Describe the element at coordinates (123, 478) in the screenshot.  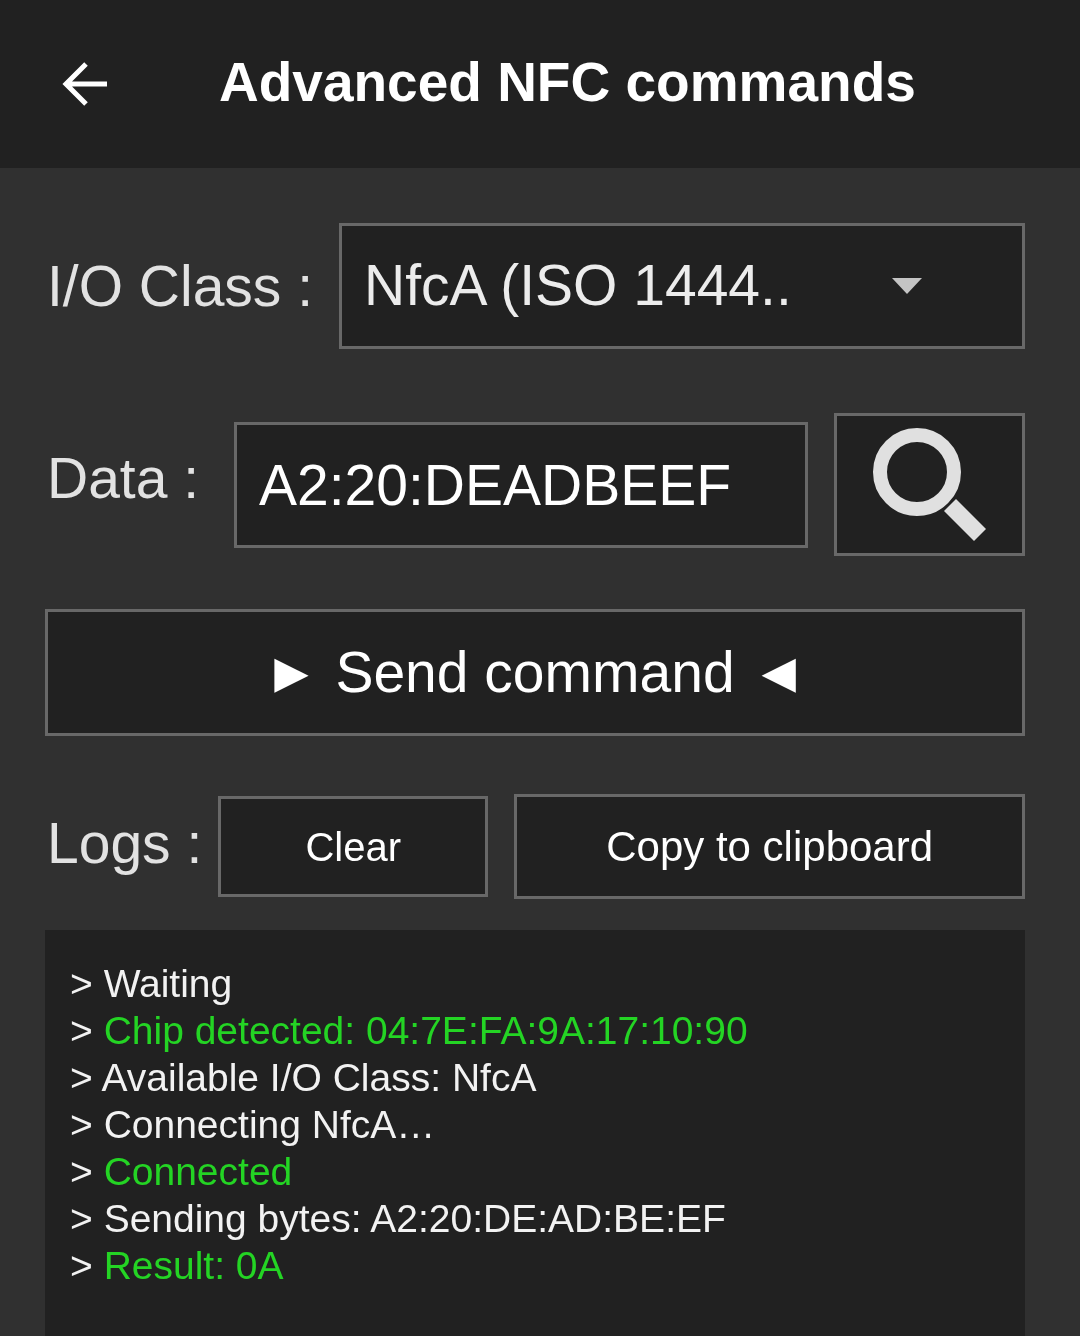
I see `data-label: Data :` at that location.